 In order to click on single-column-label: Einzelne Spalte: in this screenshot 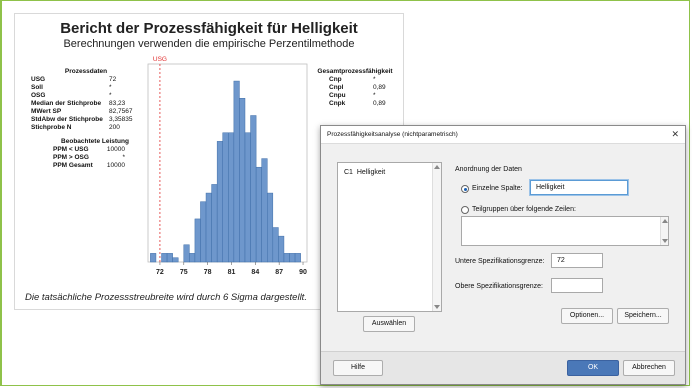, I will do `click(497, 188)`.